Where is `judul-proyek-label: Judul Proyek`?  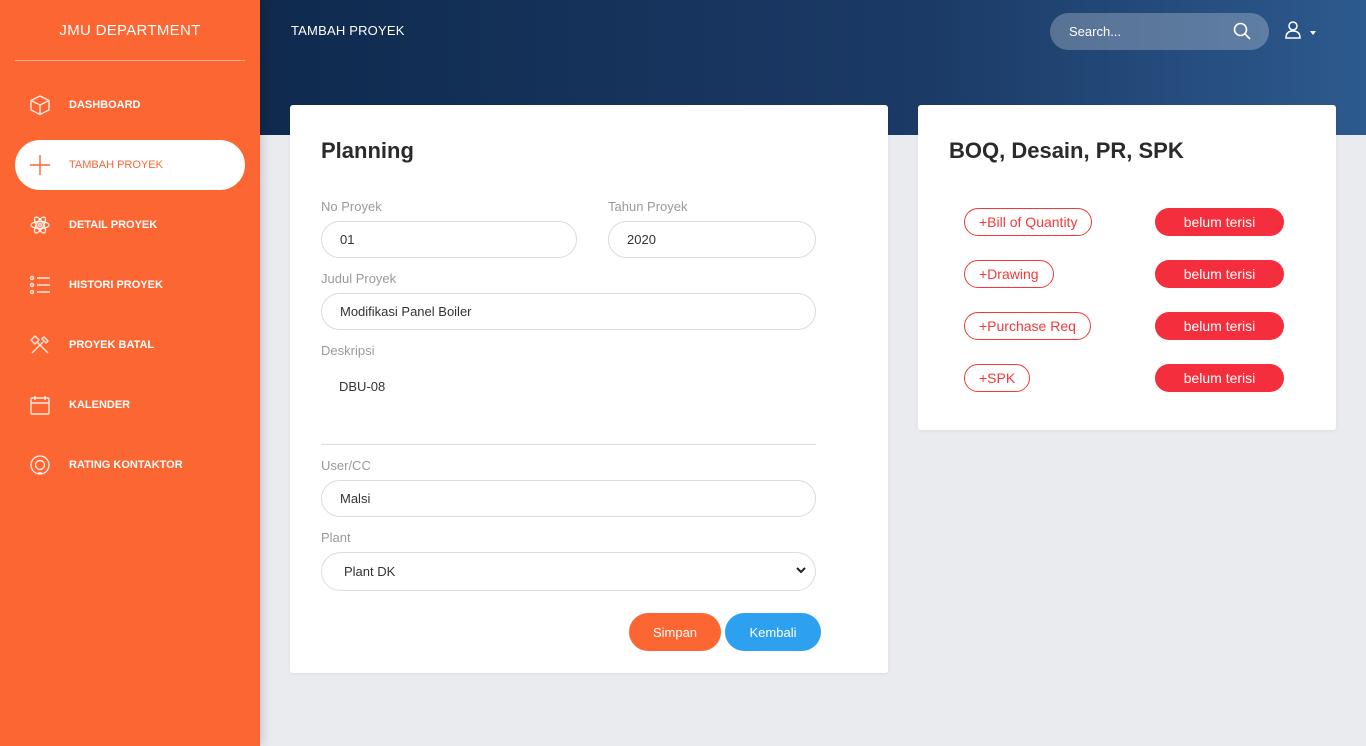
judul-proyek-label: Judul Proyek is located at coordinates (359, 278).